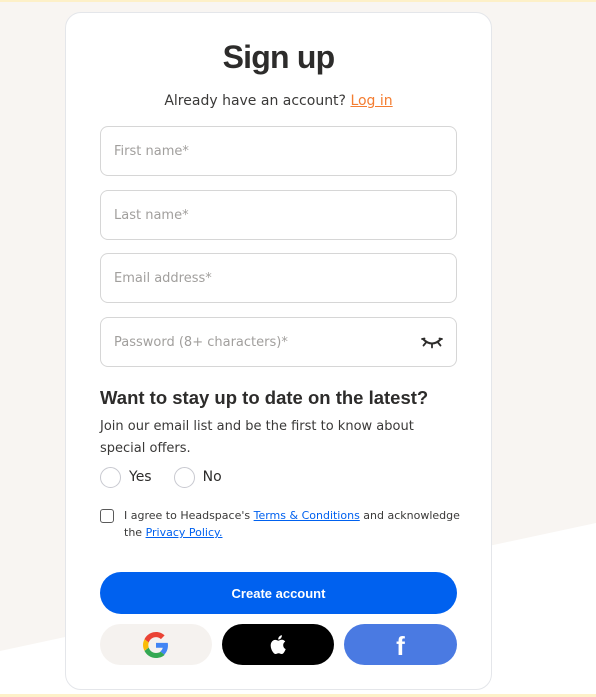 This screenshot has height=697, width=596. Describe the element at coordinates (140, 477) in the screenshot. I see `radio-yes-label: Yes` at that location.